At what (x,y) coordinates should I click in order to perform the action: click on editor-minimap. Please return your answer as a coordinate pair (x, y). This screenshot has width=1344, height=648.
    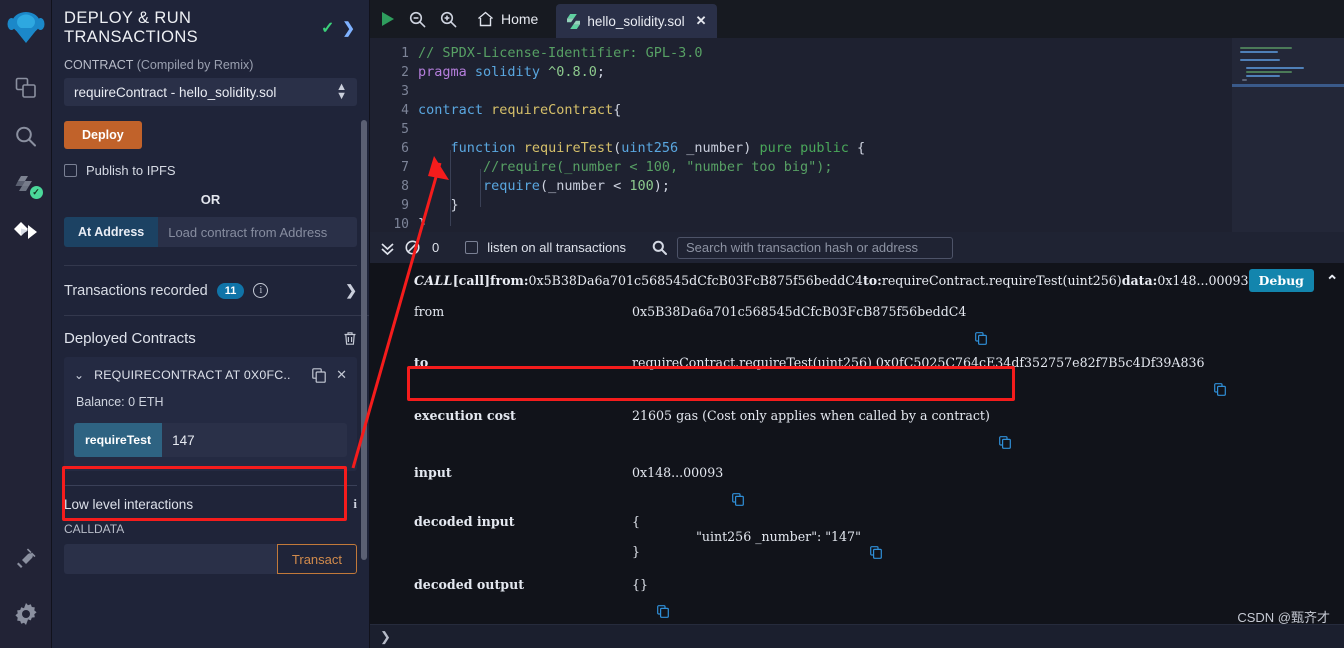
    Looking at the image, I should click on (1288, 135).